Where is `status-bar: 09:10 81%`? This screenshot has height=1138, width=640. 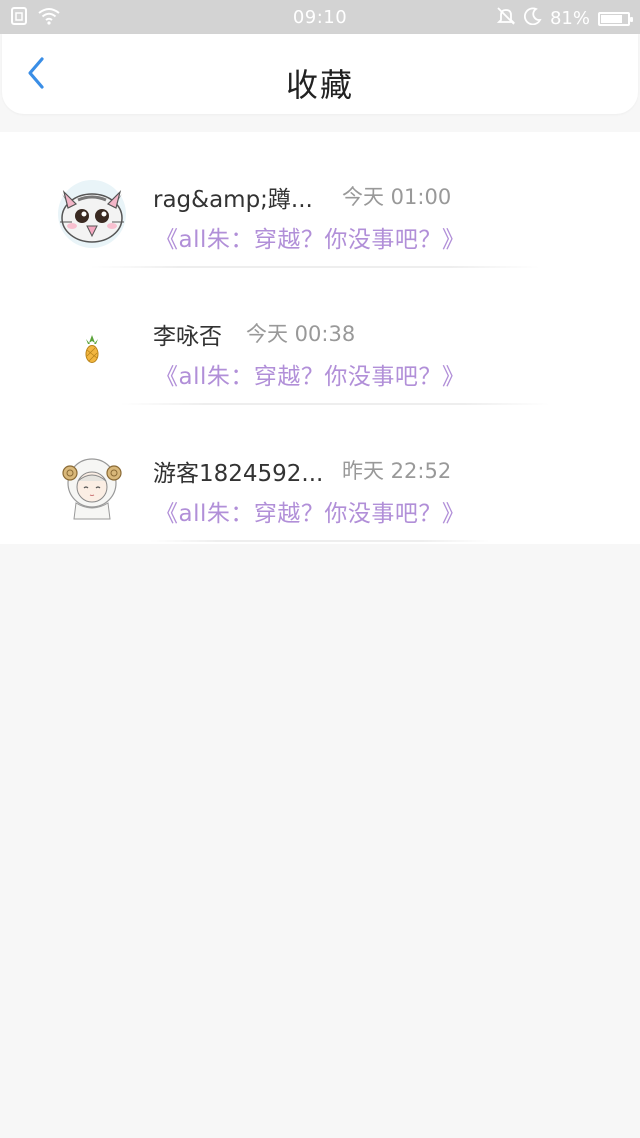
status-bar: 09:10 81% is located at coordinates (320, 17).